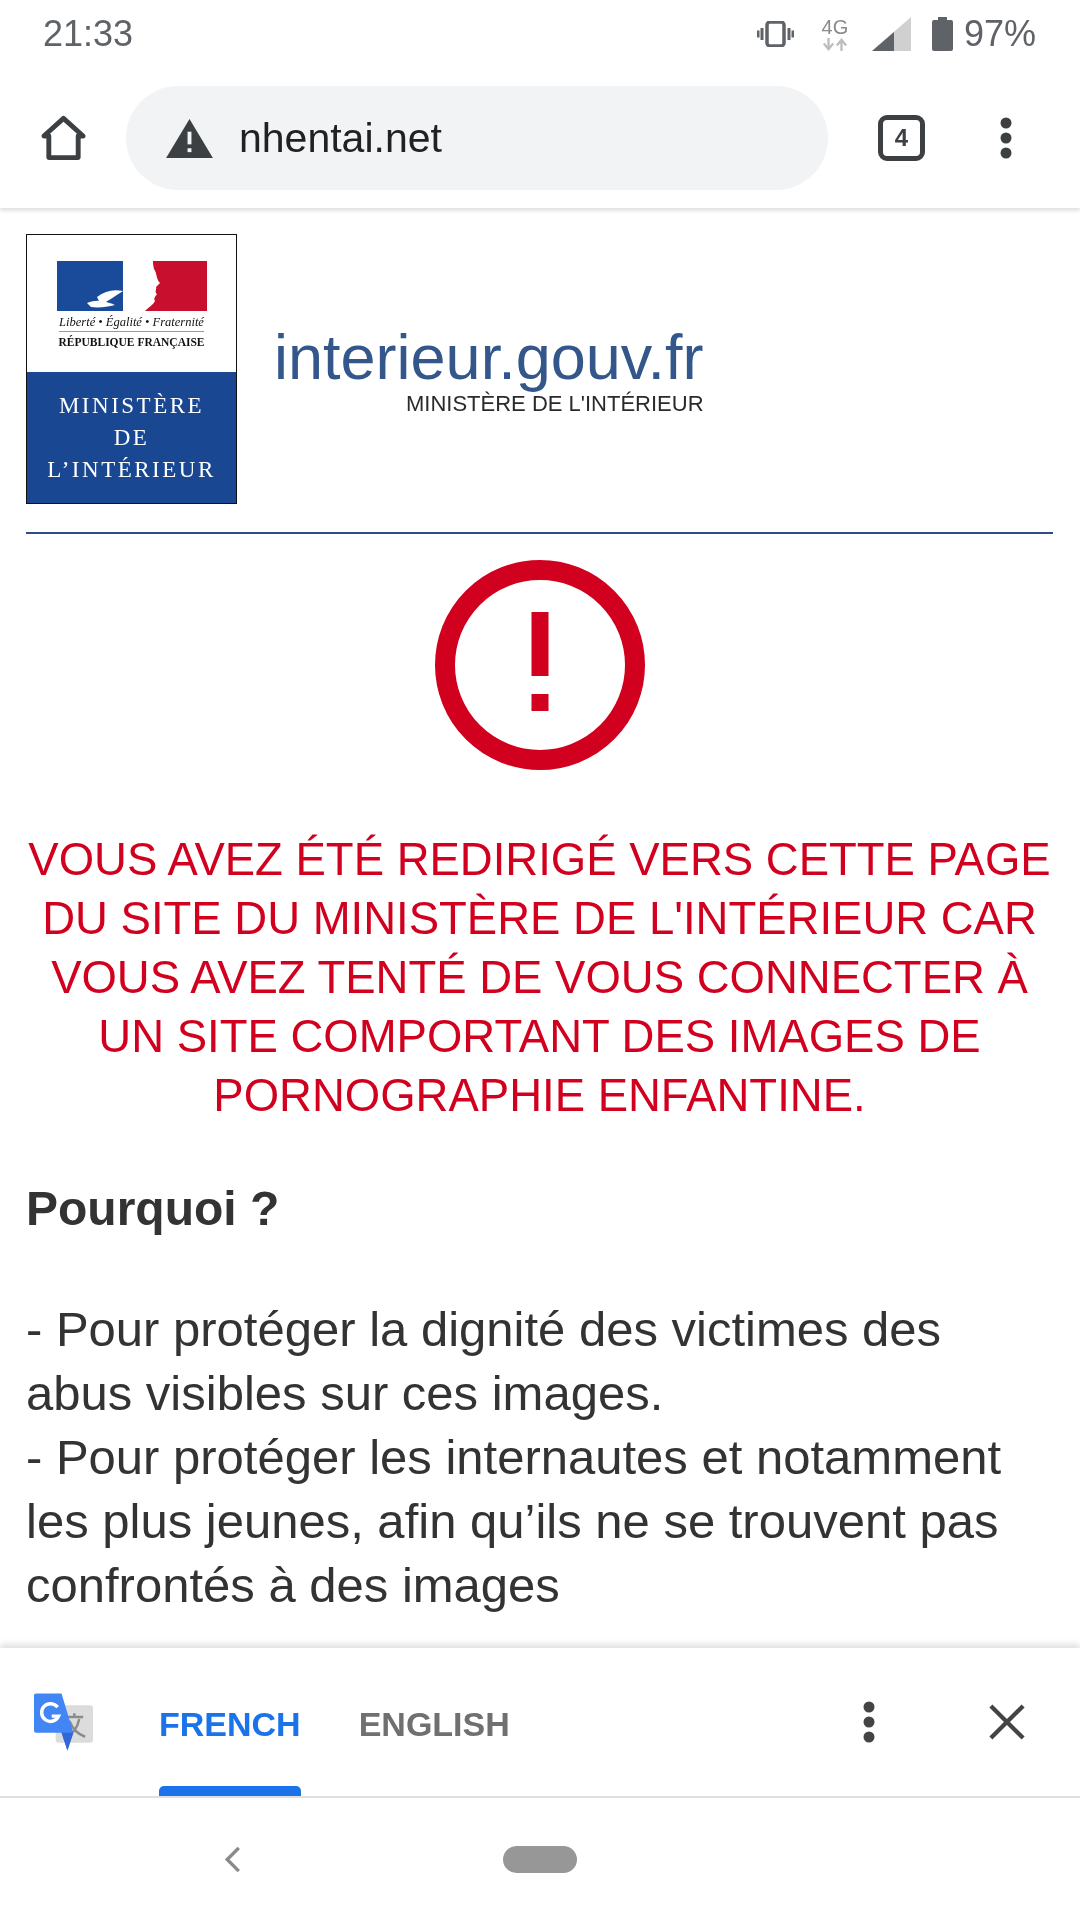 The image size is (1080, 1920). I want to click on ministry-name: MINISTÈRE DE L’INTÉRIEUR, so click(131, 437).